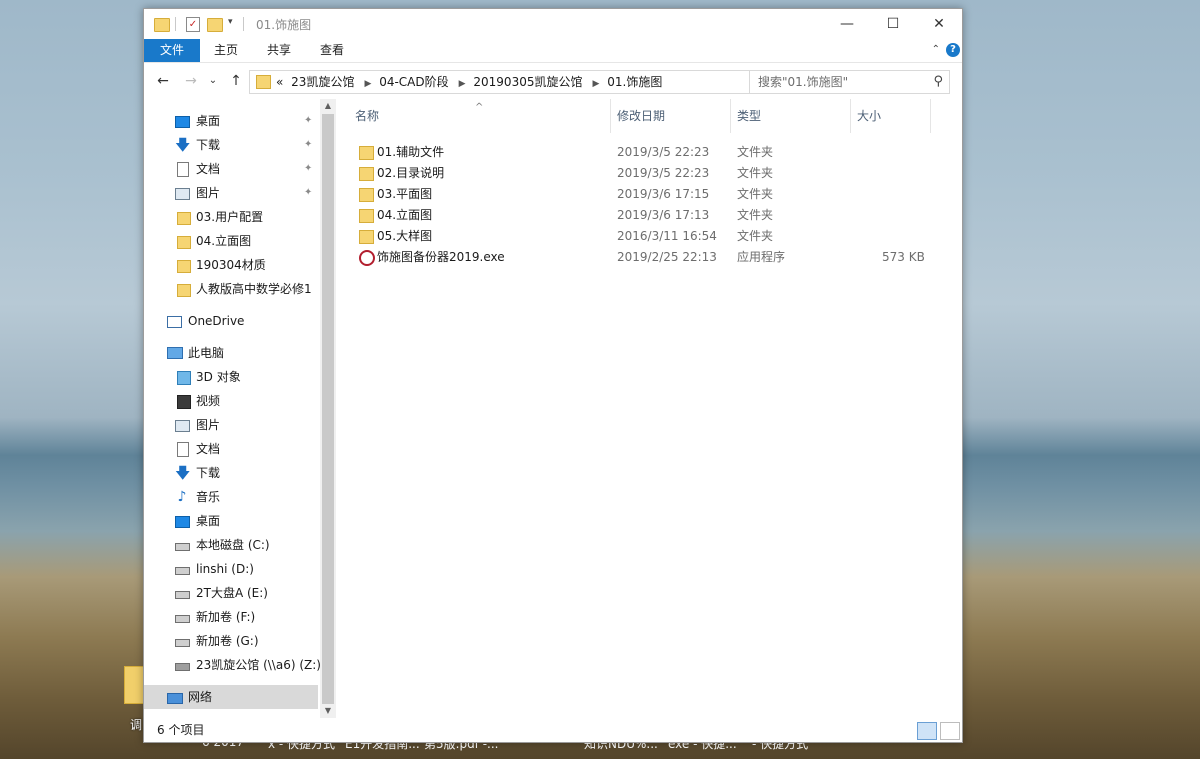  I want to click on tab-view: 查看, so click(332, 50).